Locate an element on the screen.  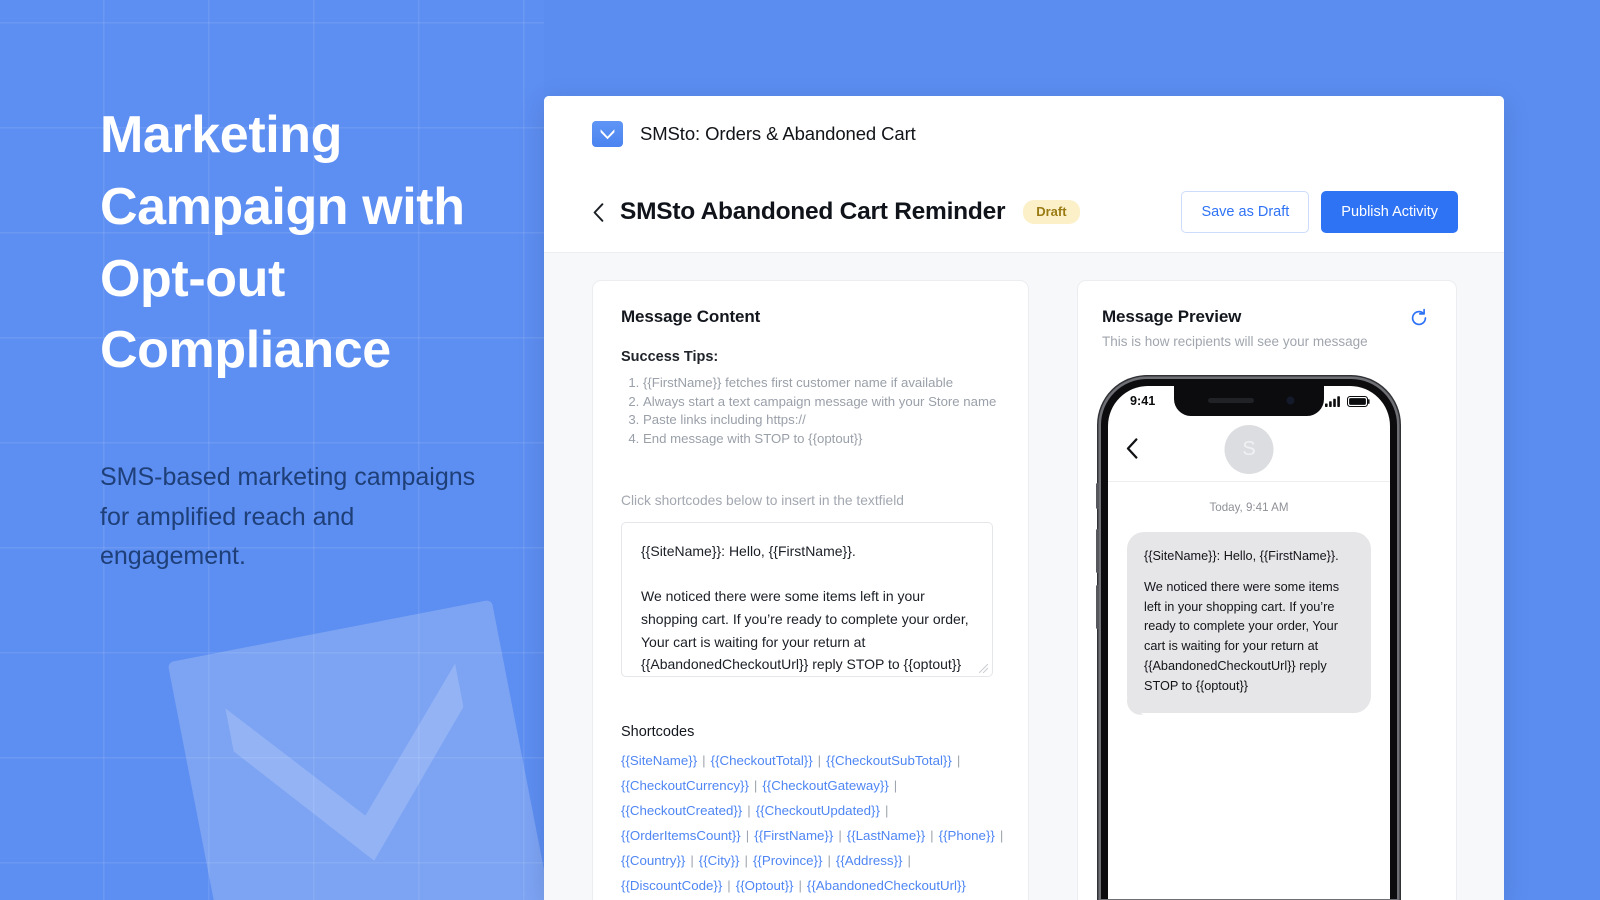
phone-volume-up-button is located at coordinates (1097, 551).